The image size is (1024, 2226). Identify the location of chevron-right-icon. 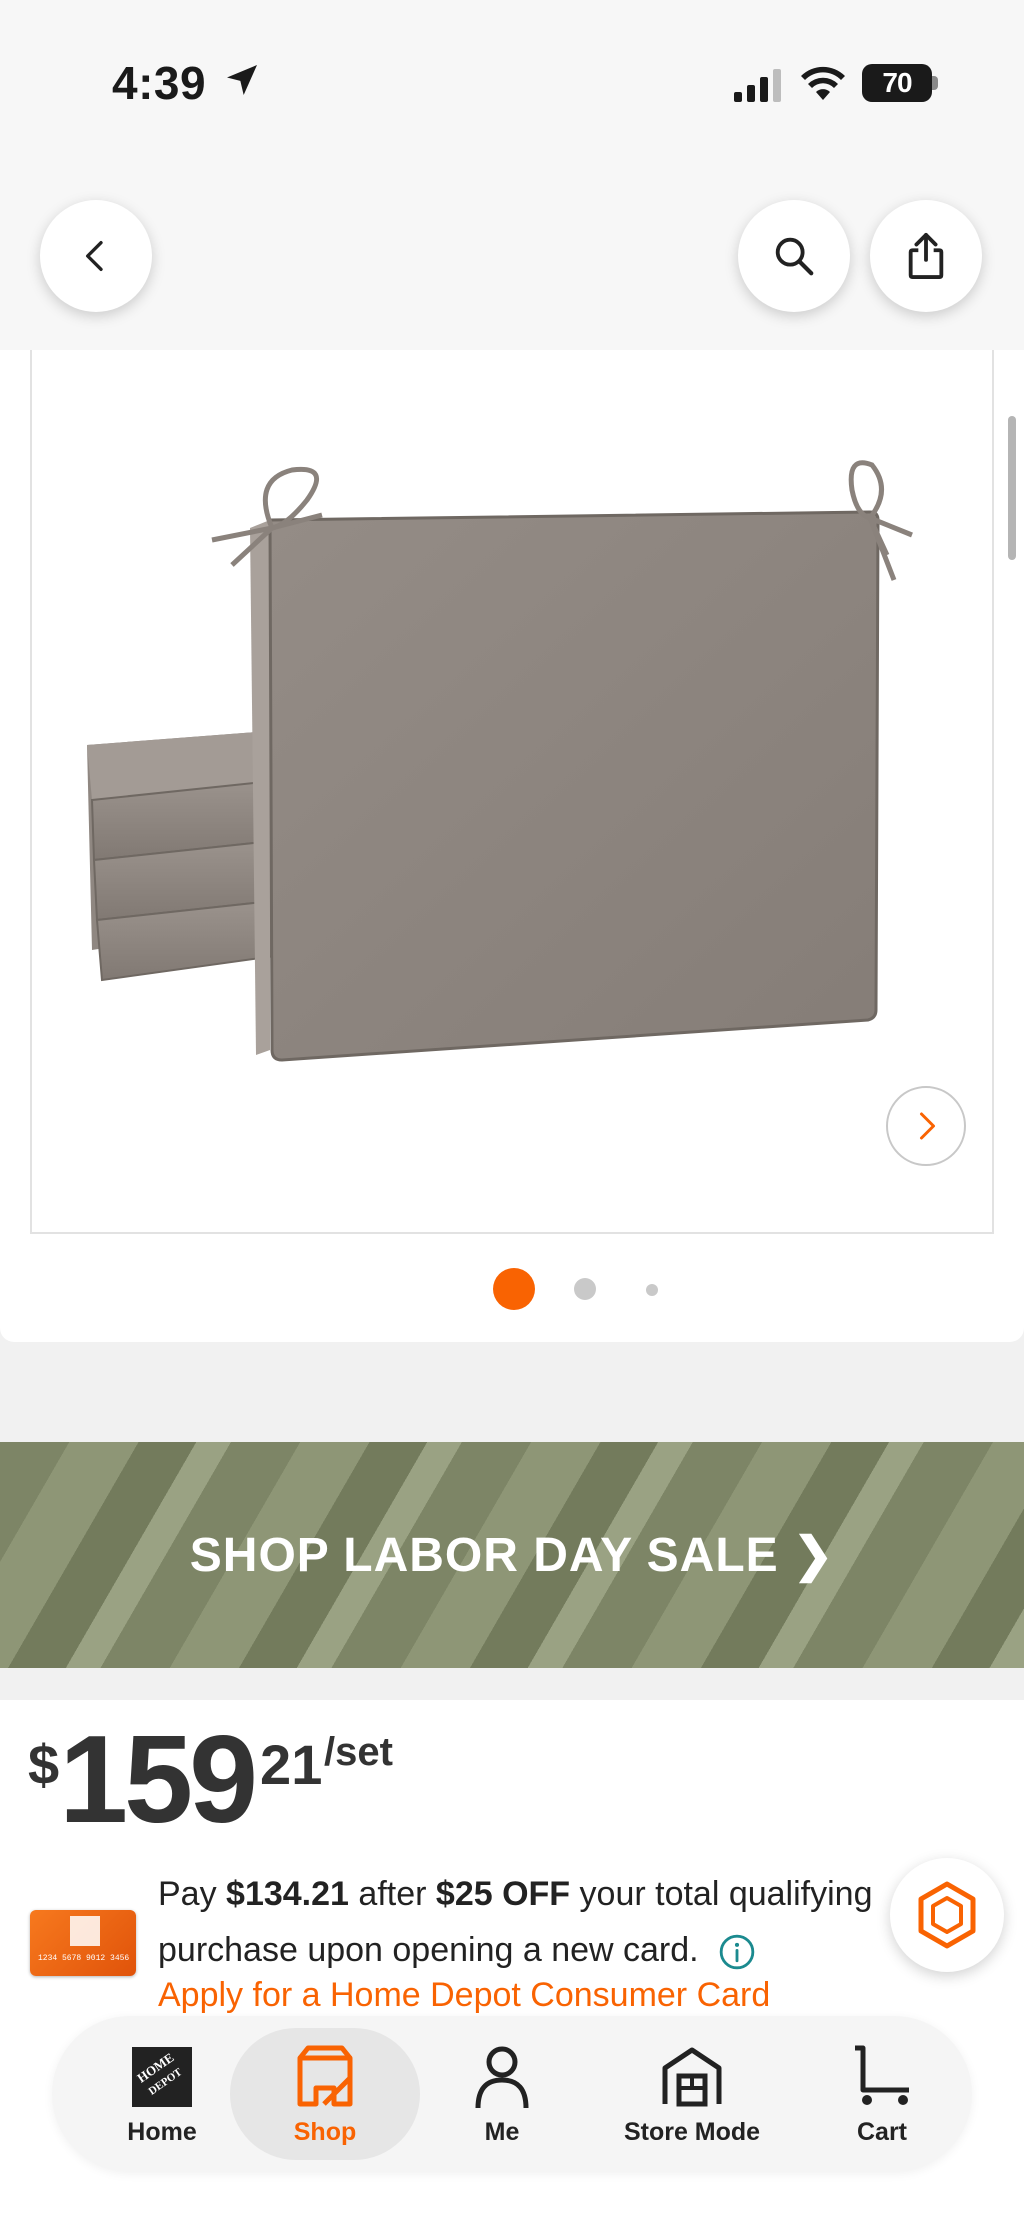
(927, 1126).